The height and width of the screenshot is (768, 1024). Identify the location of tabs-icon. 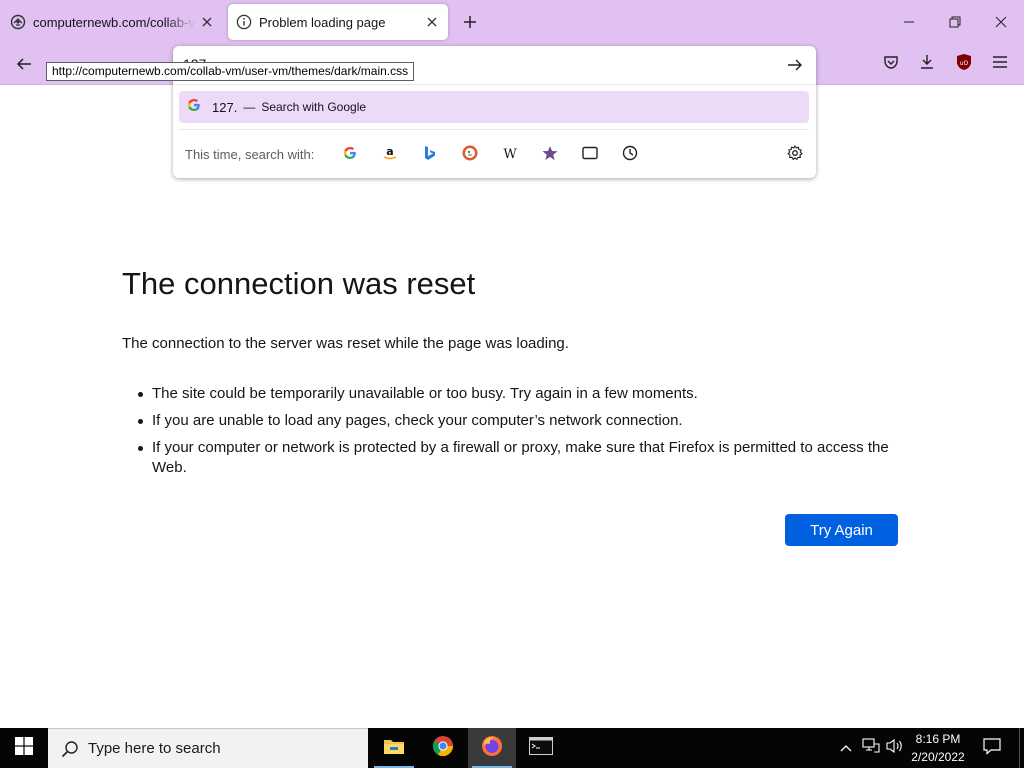
(590, 155).